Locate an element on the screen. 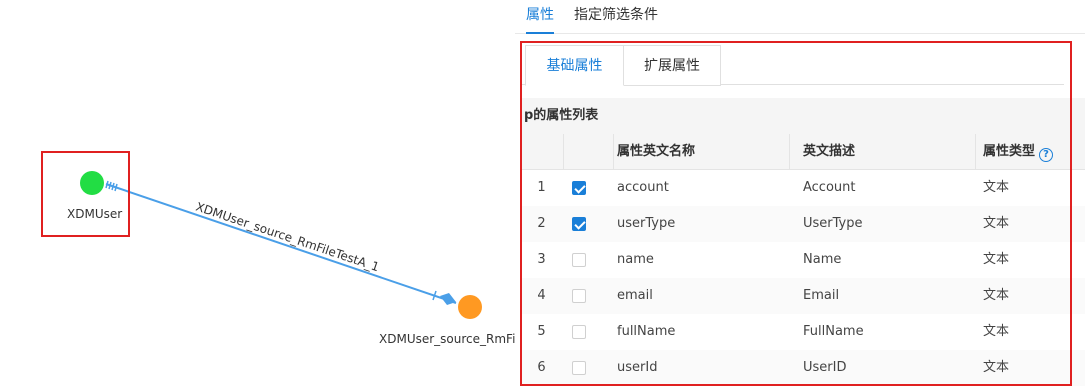  node-selection-box is located at coordinates (85, 194).